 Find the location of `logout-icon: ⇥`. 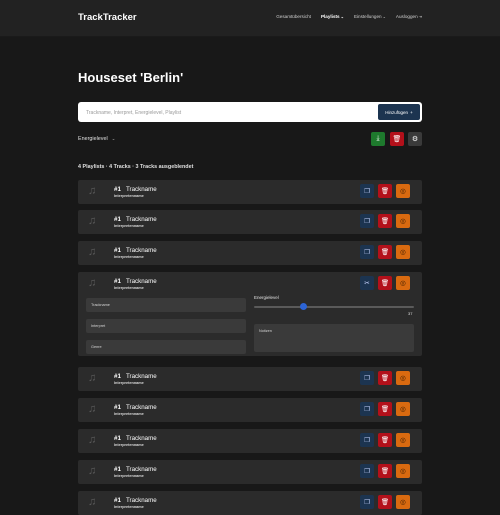

logout-icon: ⇥ is located at coordinates (420, 16).